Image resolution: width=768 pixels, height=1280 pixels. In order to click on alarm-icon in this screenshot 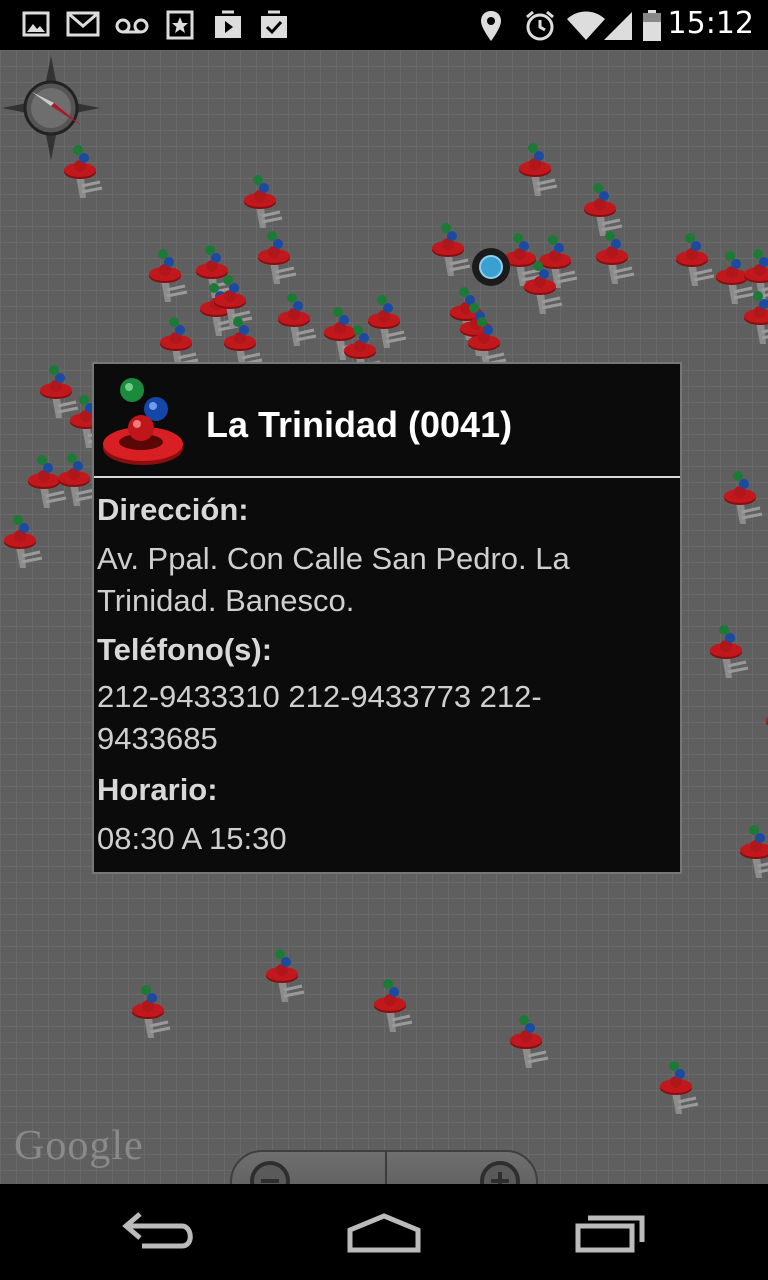, I will do `click(540, 25)`.